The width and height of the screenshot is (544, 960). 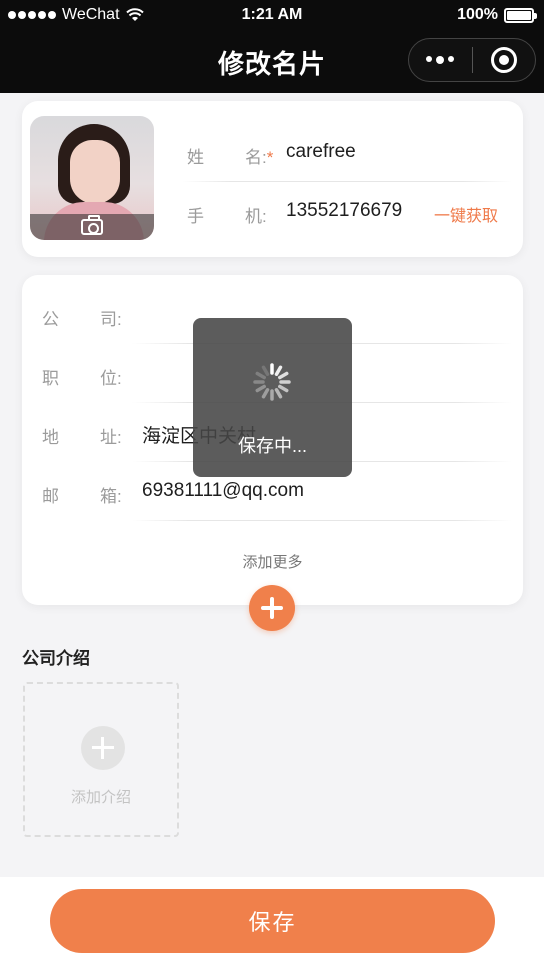 I want to click on change-photo-strip, so click(x=92, y=227).